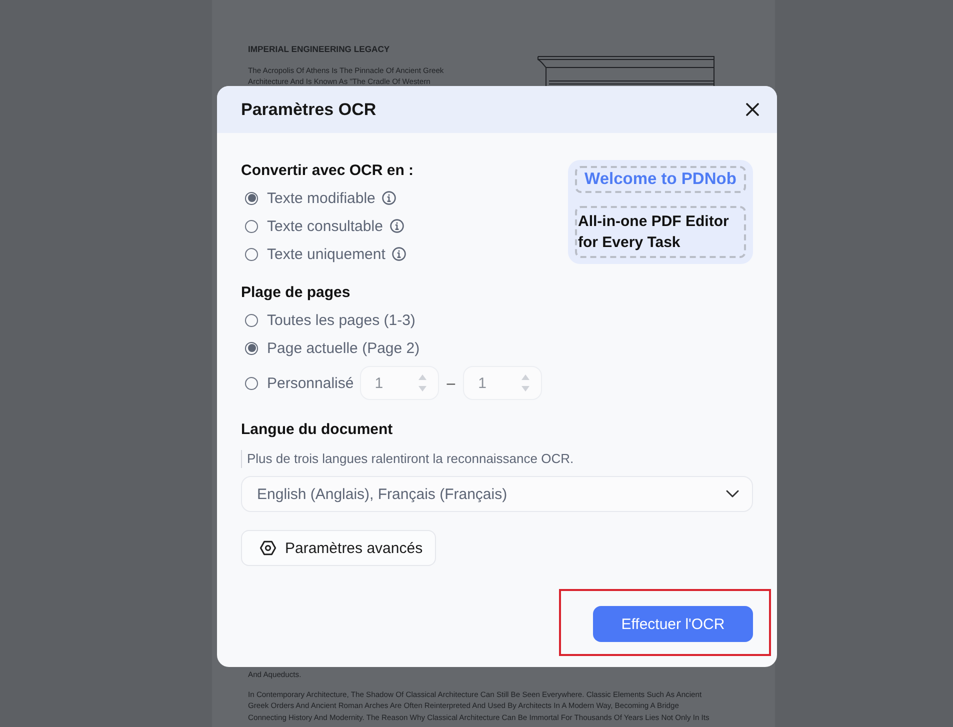 The height and width of the screenshot is (727, 953). I want to click on run-ocr-button: Effectuer l'OCR, so click(673, 624).